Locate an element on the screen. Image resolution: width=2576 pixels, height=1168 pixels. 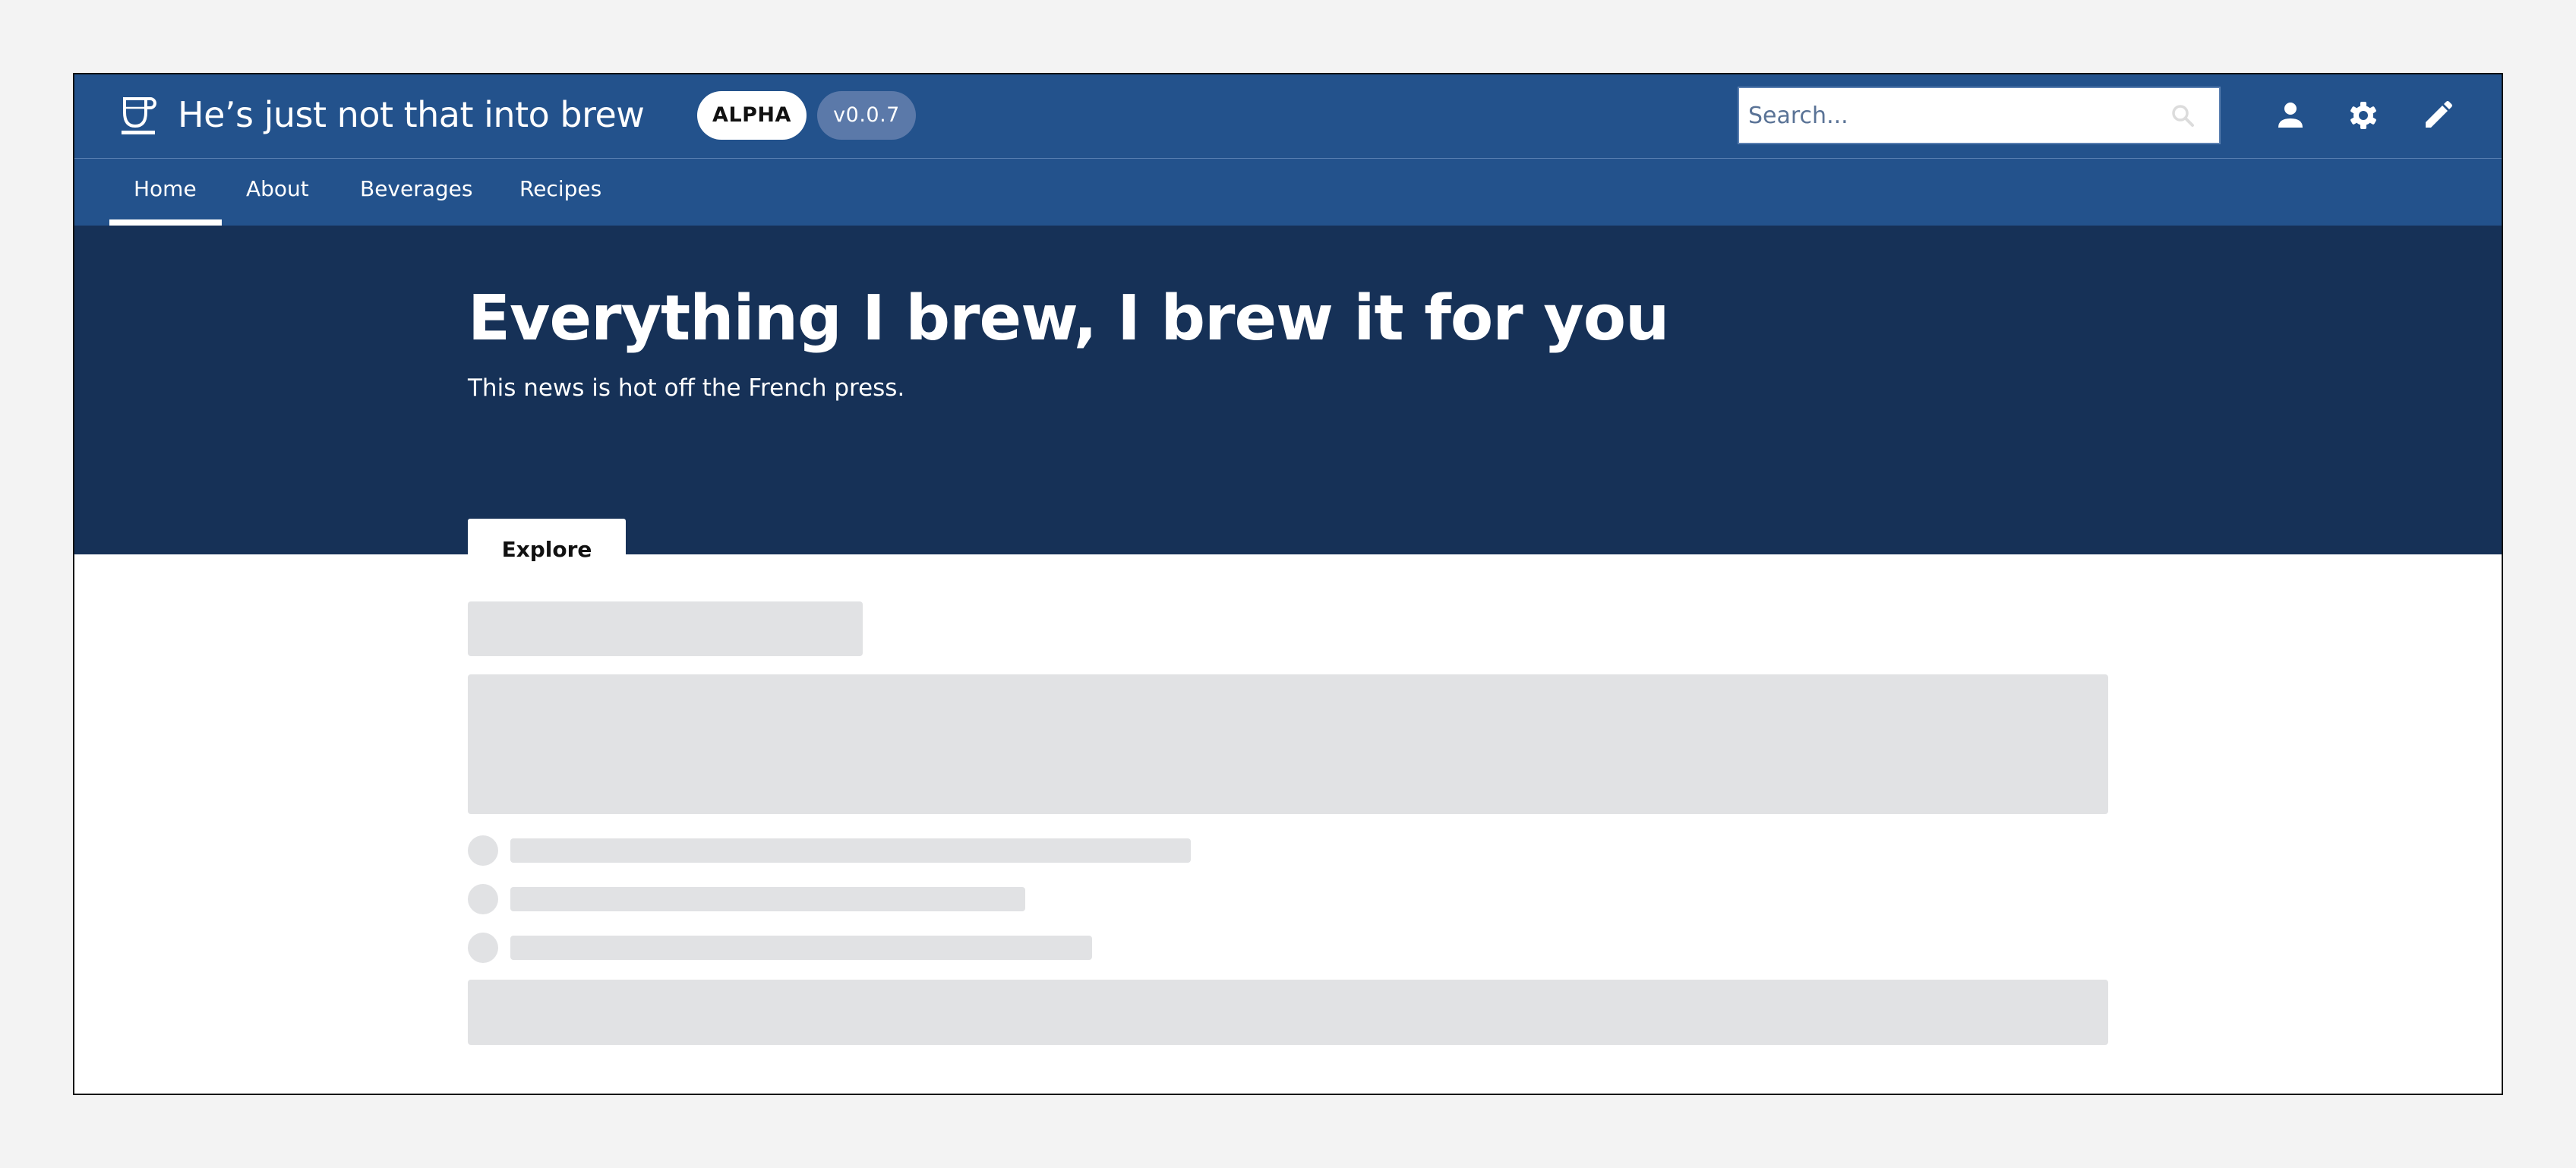
stage-badge: ALPHA is located at coordinates (752, 116).